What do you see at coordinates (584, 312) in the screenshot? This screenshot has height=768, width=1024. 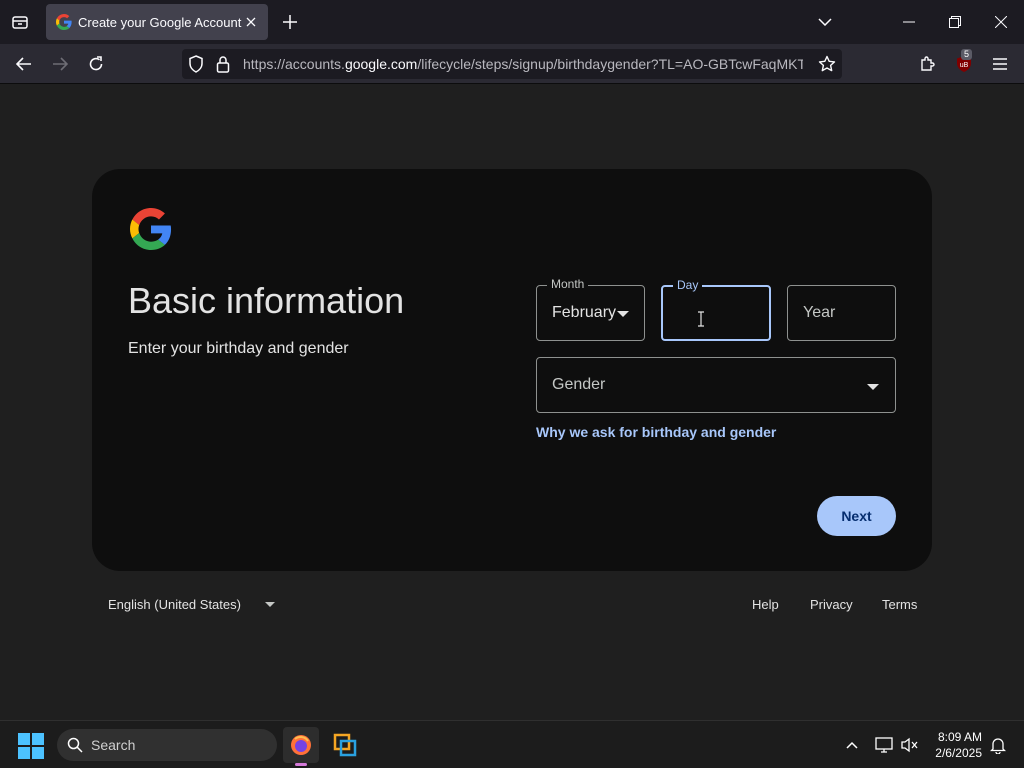 I see `month-value: February` at bounding box center [584, 312].